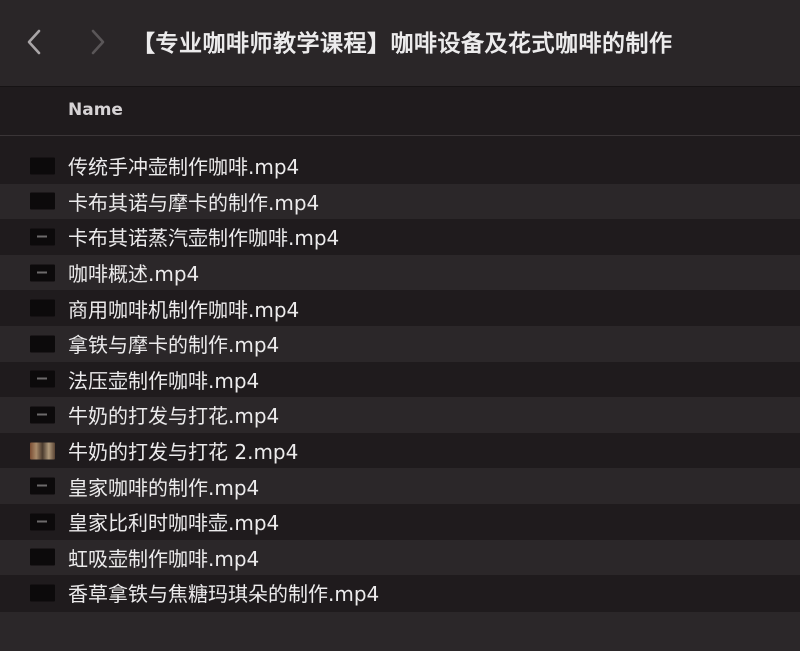 Image resolution: width=800 pixels, height=651 pixels. I want to click on file-name: 皇家咖啡的制作.mp4, so click(164, 487).